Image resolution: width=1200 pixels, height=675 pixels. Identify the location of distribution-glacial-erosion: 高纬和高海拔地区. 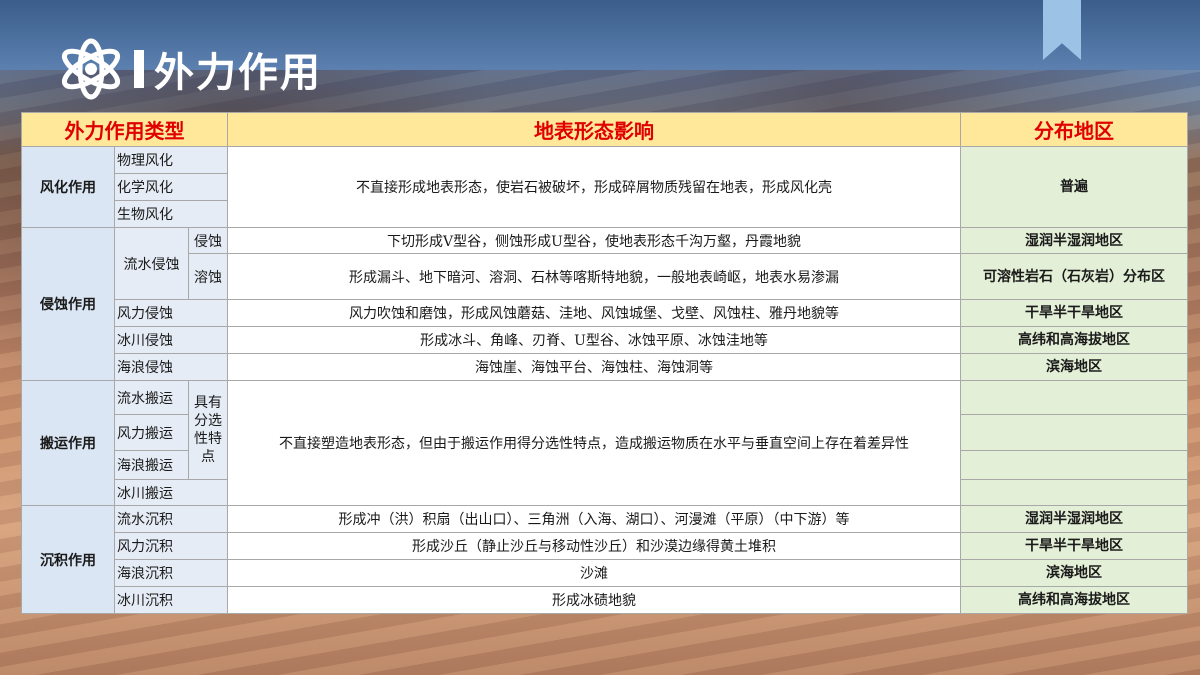
(1074, 340).